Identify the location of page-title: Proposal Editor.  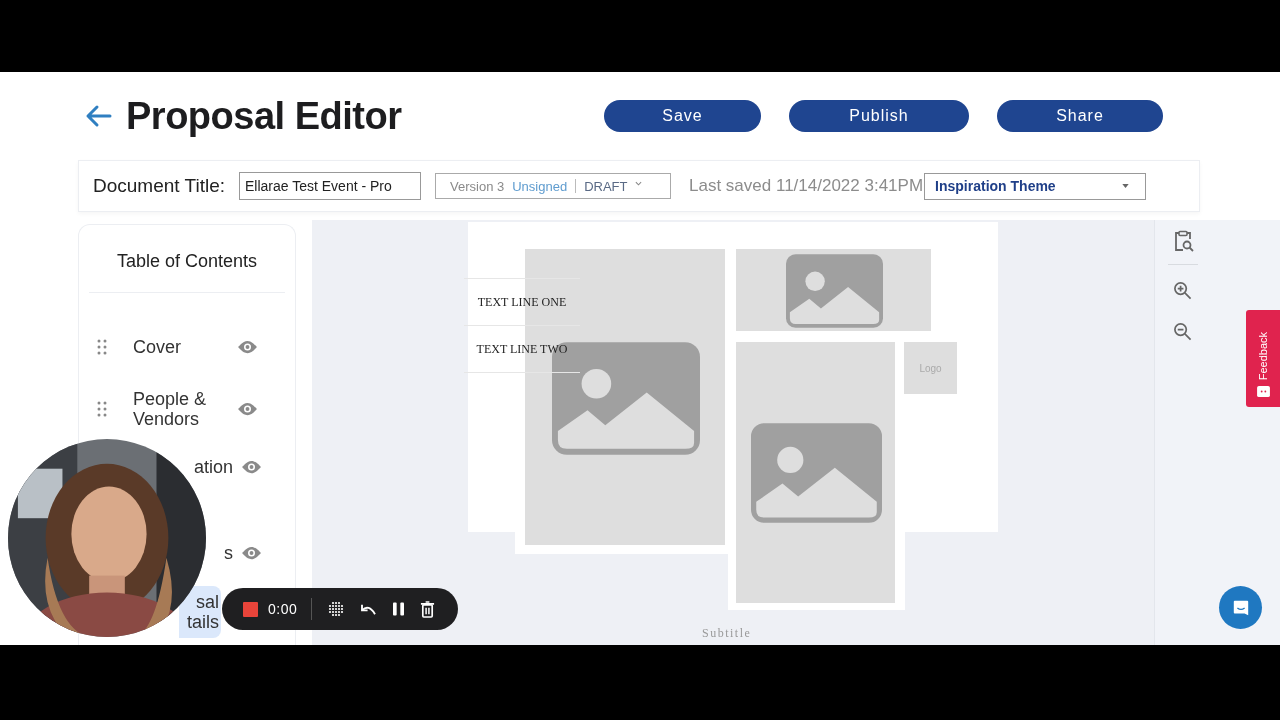
(264, 116).